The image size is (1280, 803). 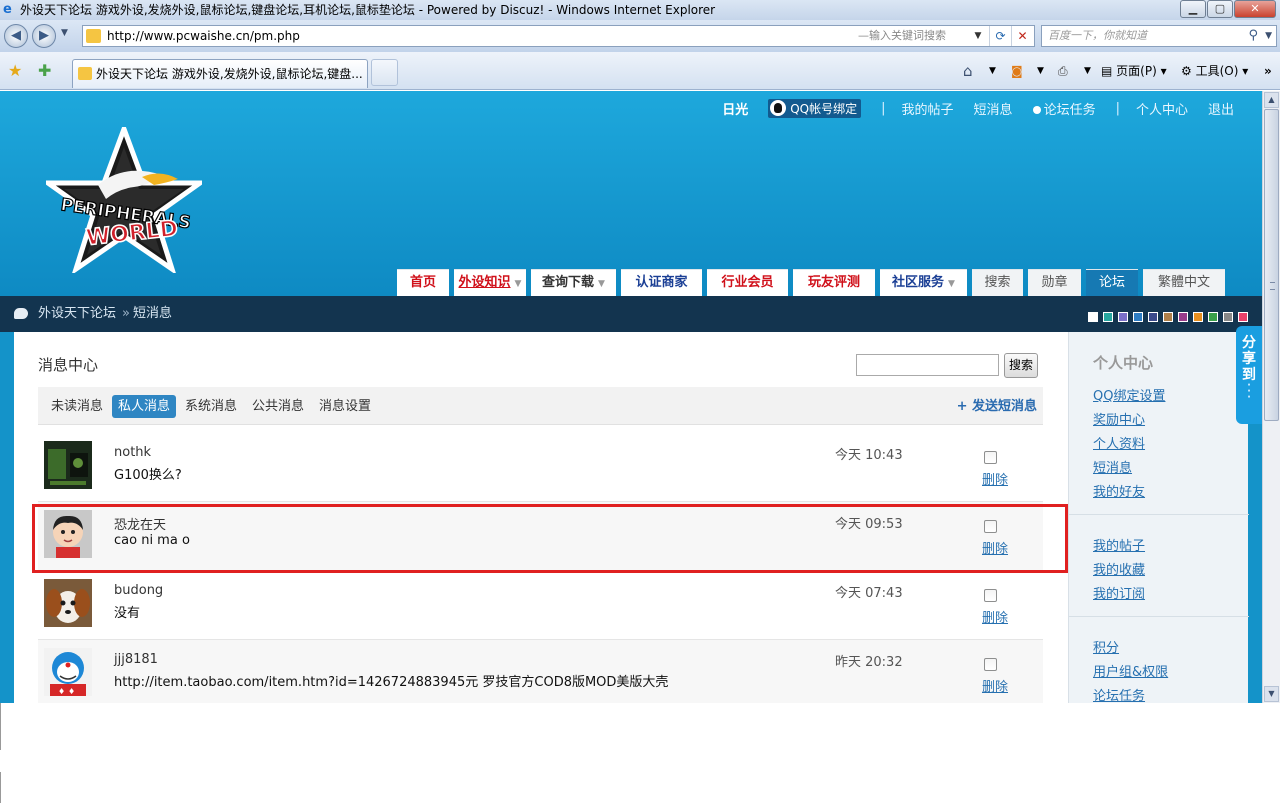 I want to click on search-options-icon: ▼, so click(x=1268, y=36).